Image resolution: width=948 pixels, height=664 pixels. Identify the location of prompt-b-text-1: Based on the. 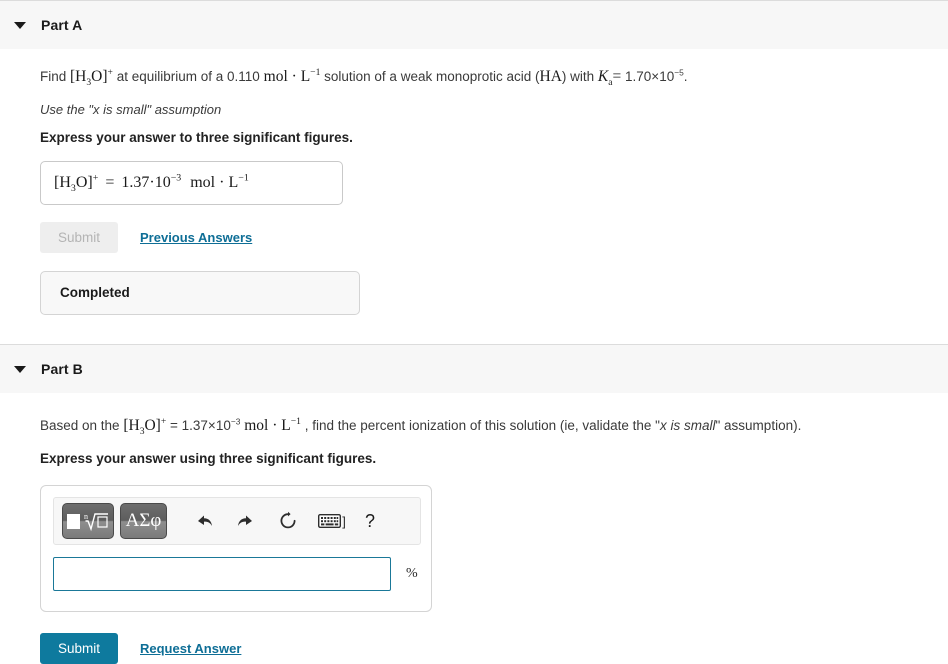
(82, 425).